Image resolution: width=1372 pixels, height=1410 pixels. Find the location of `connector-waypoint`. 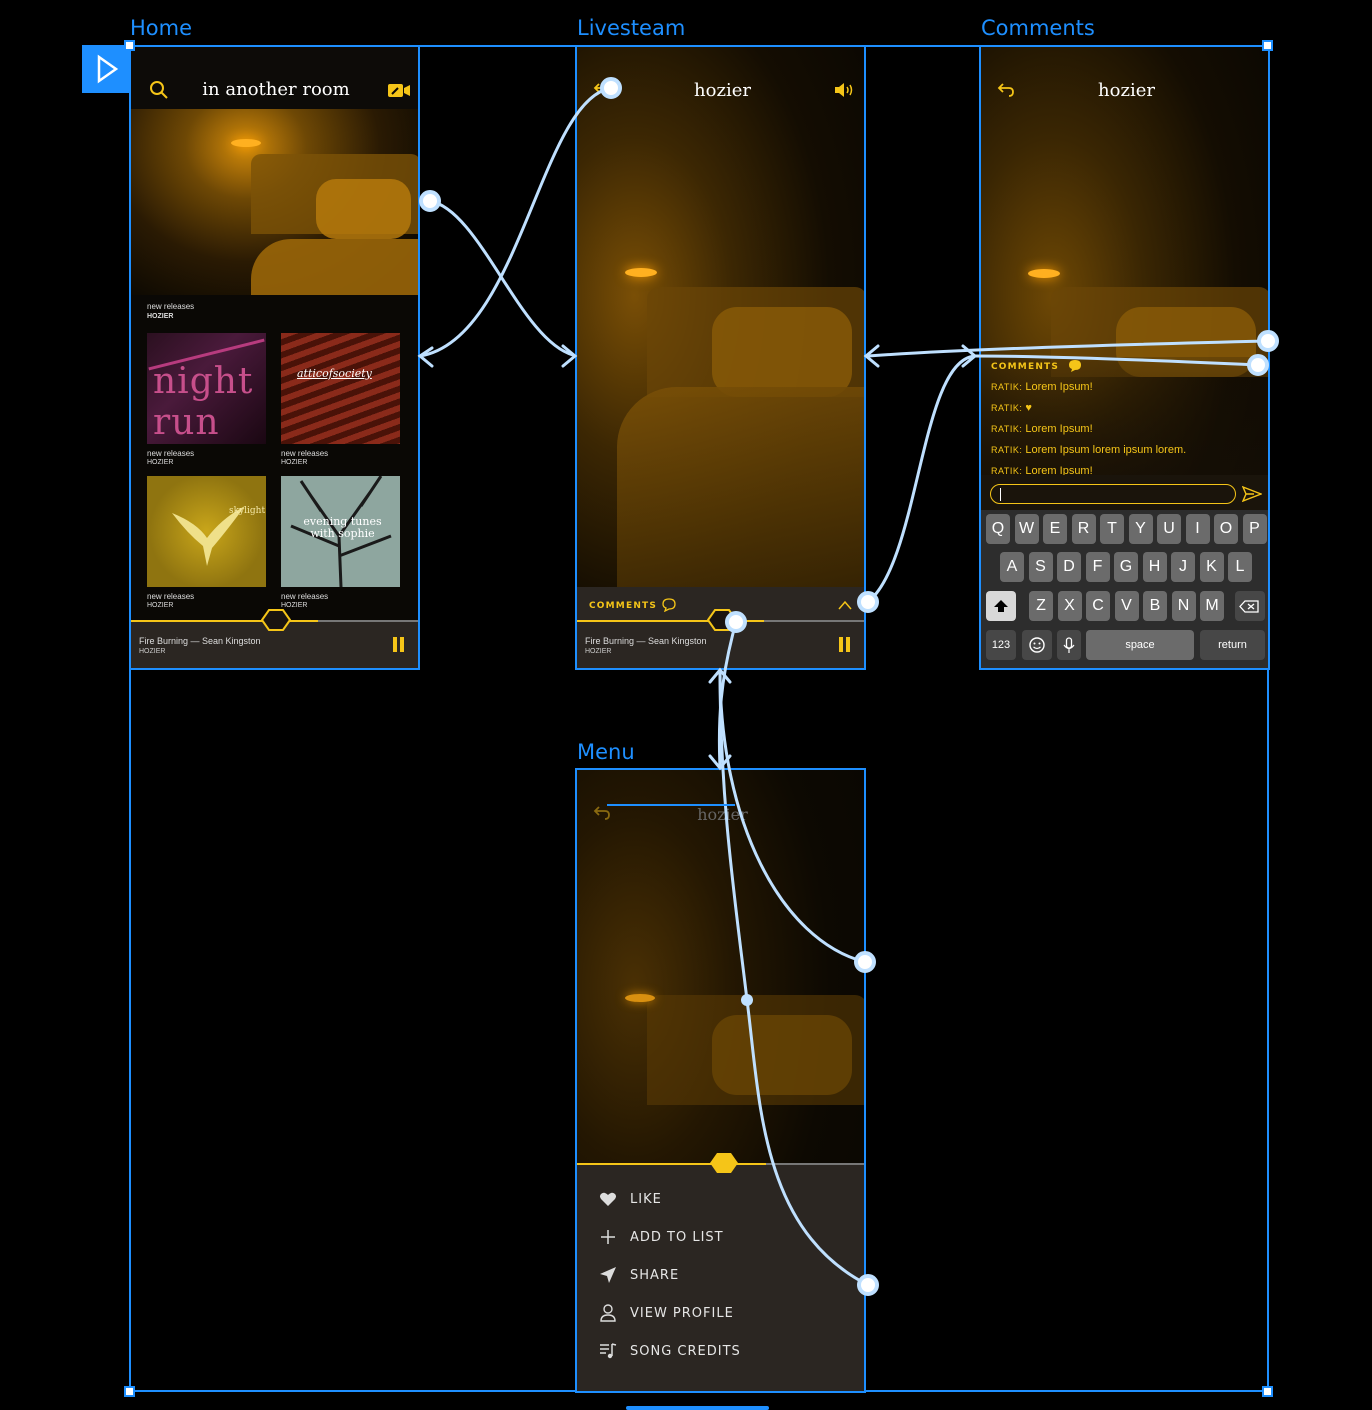

connector-waypoint is located at coordinates (747, 1000).